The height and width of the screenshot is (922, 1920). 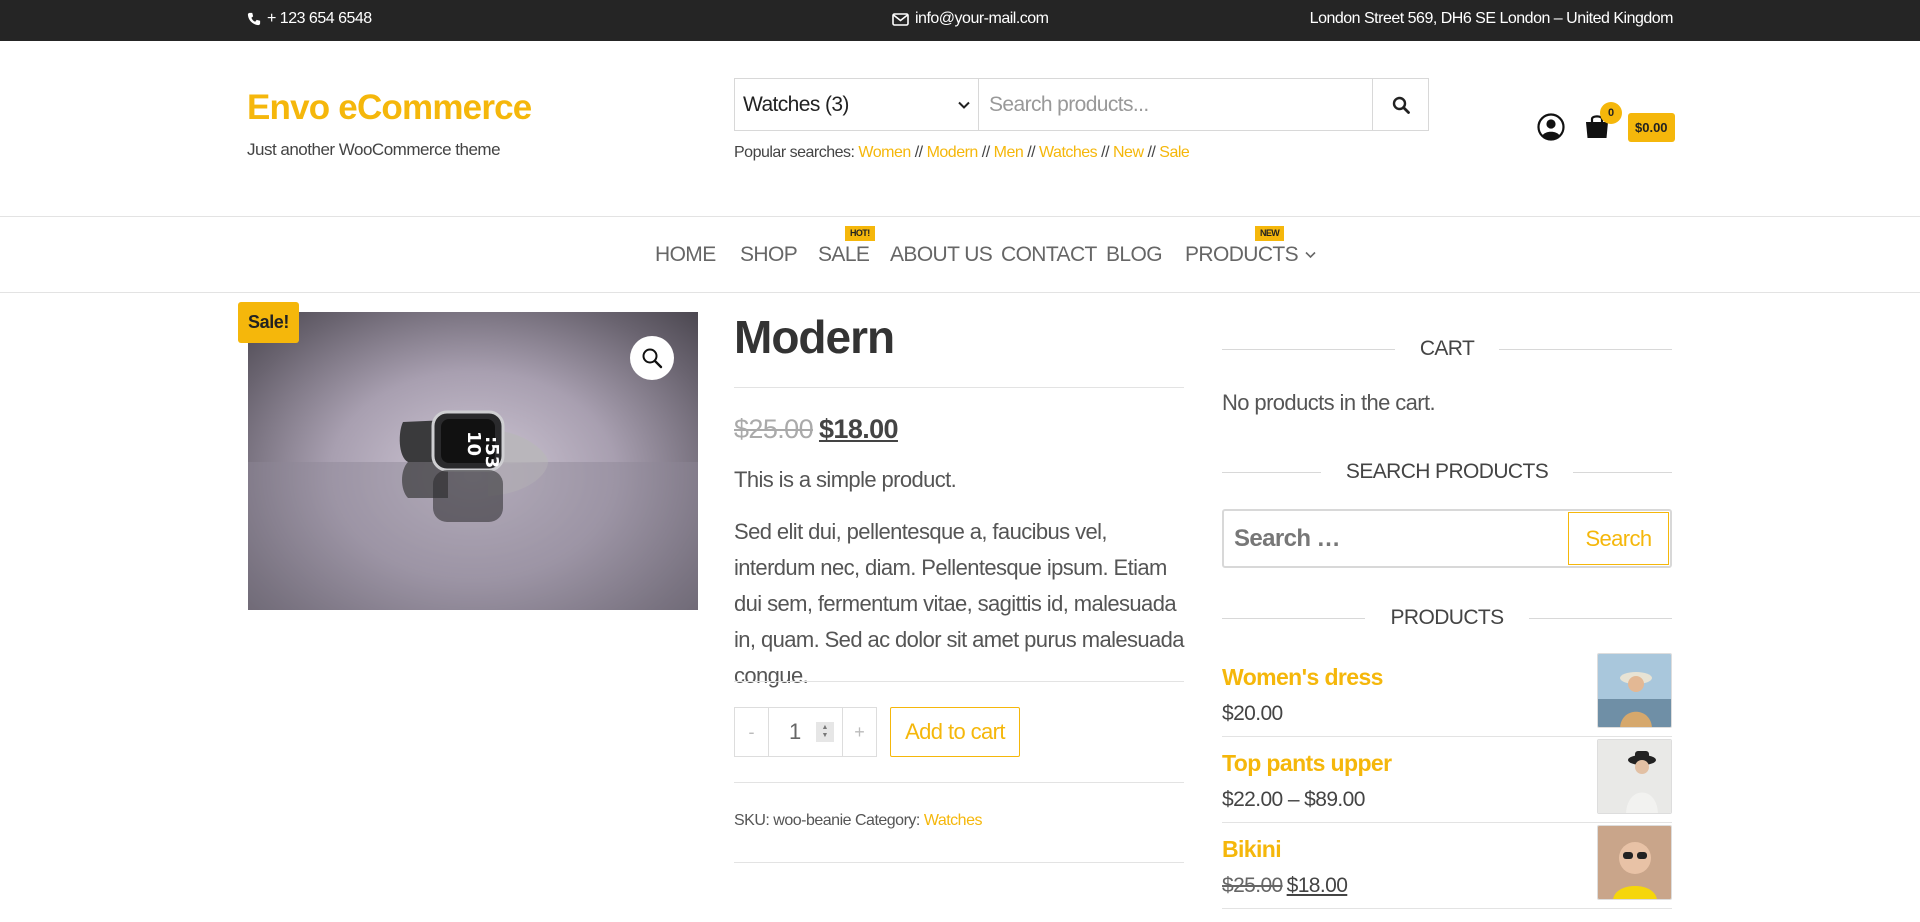 I want to click on envelope-icon, so click(x=900, y=19).